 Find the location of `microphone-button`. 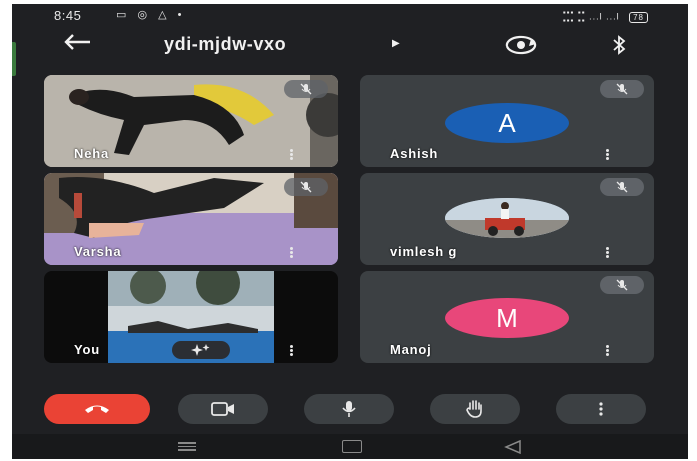

microphone-button is located at coordinates (349, 409).